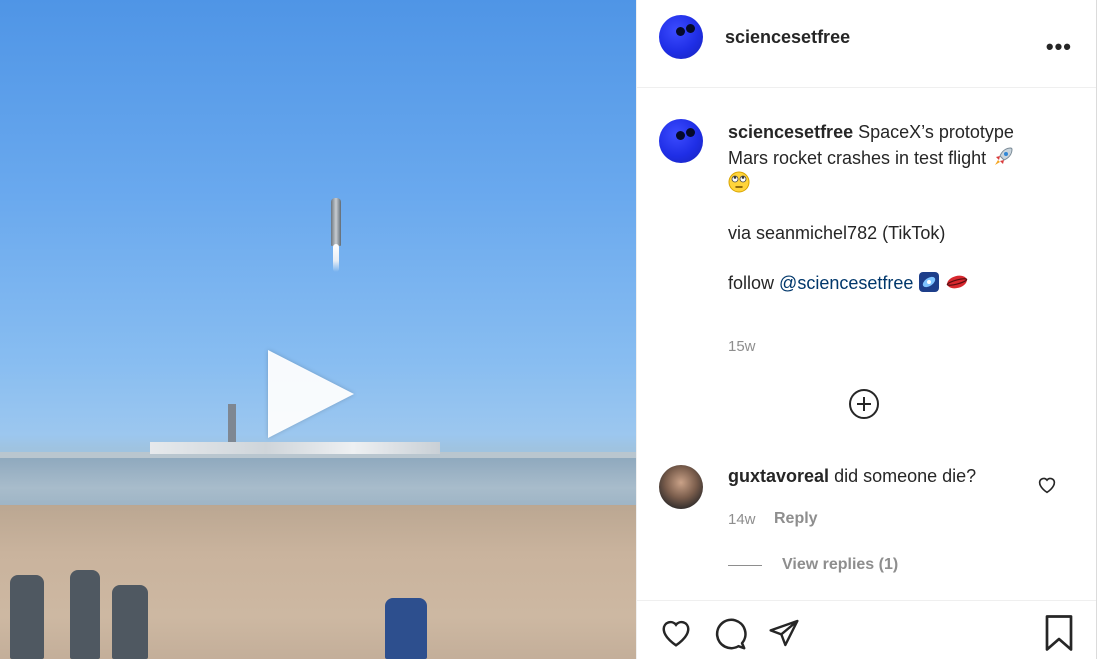  I want to click on caption-username: sciencesetfree, so click(790, 132).